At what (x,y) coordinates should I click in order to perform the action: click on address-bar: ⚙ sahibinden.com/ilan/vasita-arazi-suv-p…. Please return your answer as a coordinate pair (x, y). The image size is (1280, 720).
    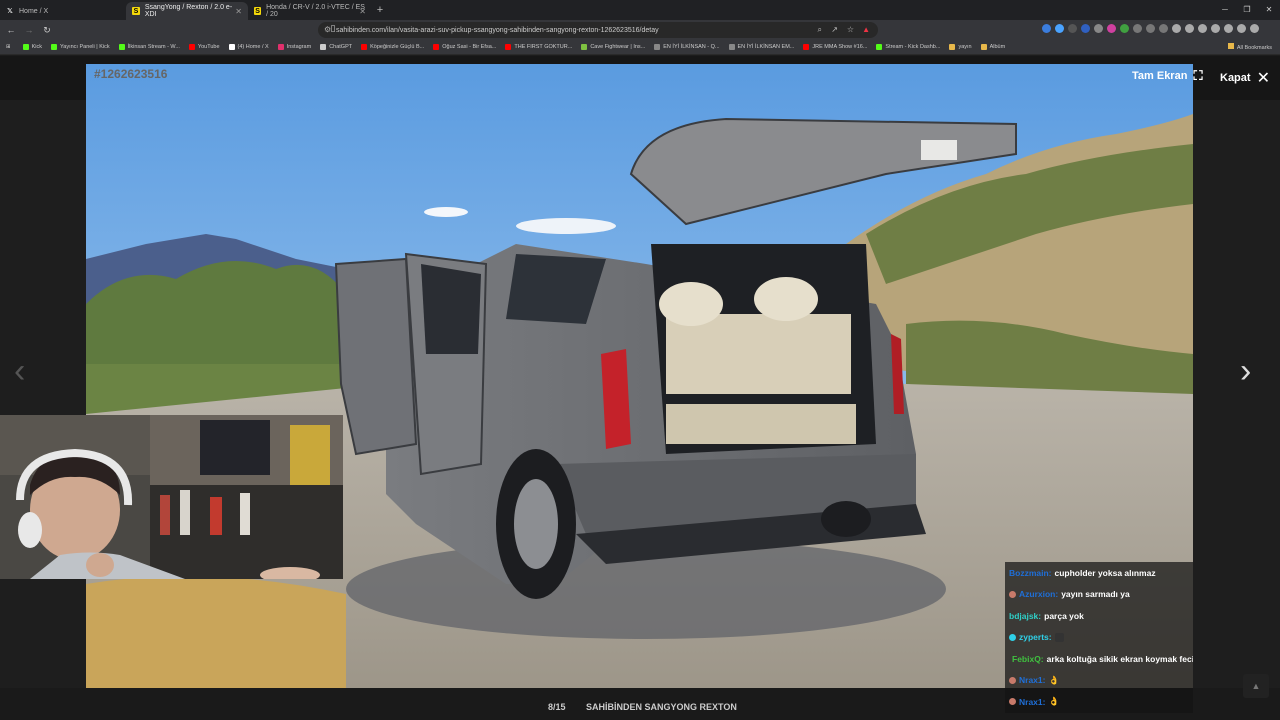
    Looking at the image, I should click on (598, 30).